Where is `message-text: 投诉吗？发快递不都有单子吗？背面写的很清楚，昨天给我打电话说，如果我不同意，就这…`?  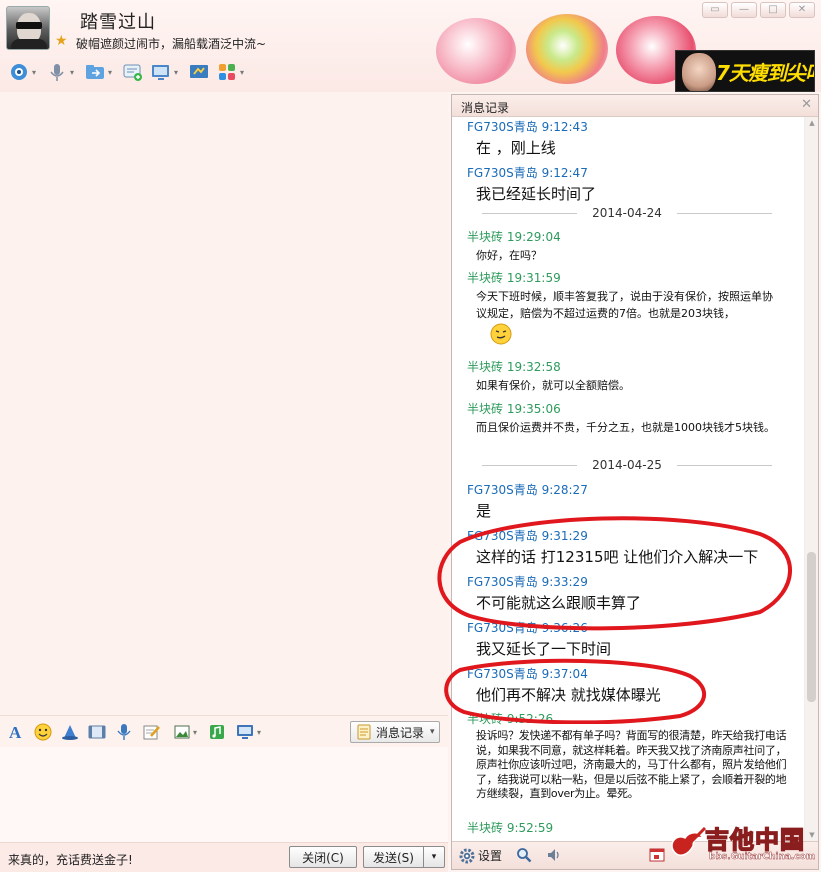 message-text: 投诉吗？发快递不都有单子吗？背面写的很清楚，昨天给我打电话说，如果我不同意，就这… is located at coordinates (631, 764).